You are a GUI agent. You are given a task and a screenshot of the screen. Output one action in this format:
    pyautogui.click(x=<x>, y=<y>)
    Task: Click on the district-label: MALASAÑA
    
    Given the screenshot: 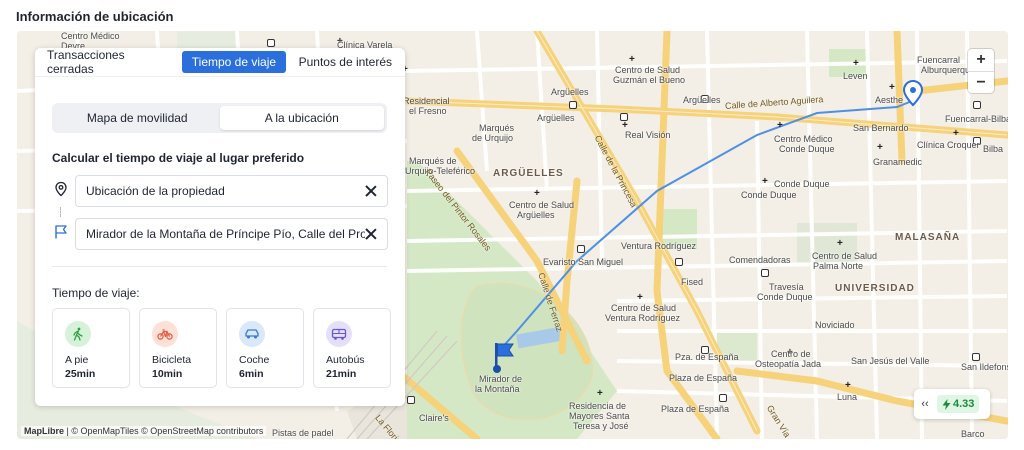 What is the action you would take?
    pyautogui.click(x=928, y=237)
    